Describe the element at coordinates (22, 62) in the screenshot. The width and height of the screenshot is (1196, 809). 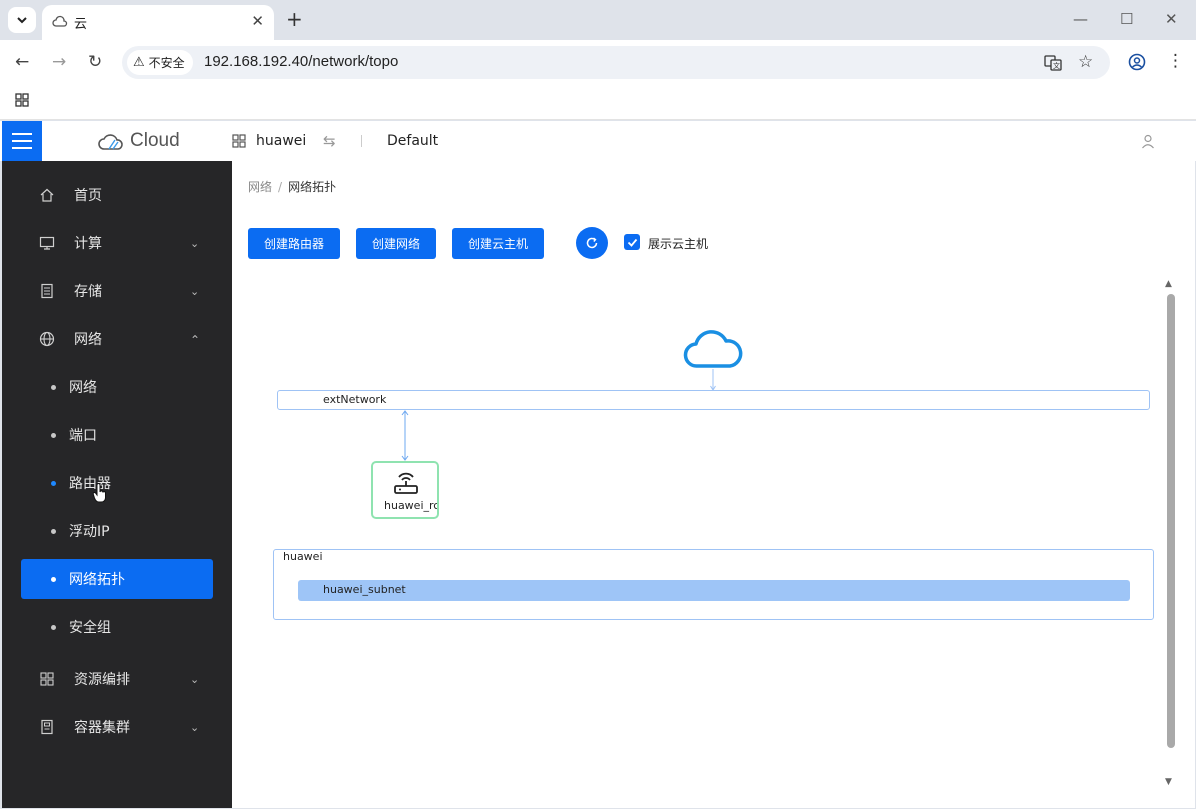
I see `back-icon: ←` at that location.